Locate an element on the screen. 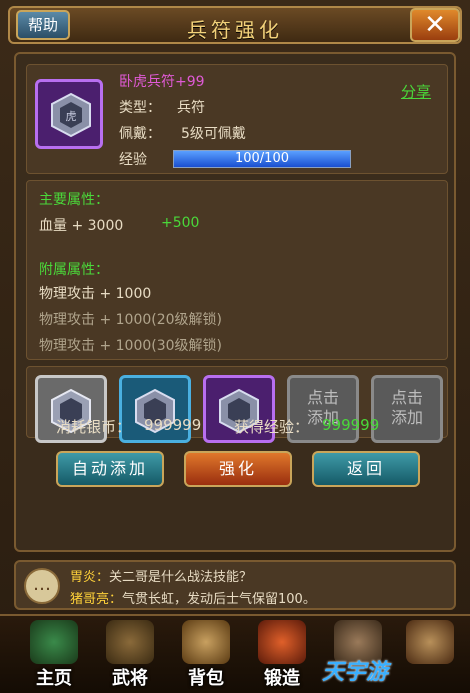  nav-bag: 背包 is located at coordinates (206, 656).